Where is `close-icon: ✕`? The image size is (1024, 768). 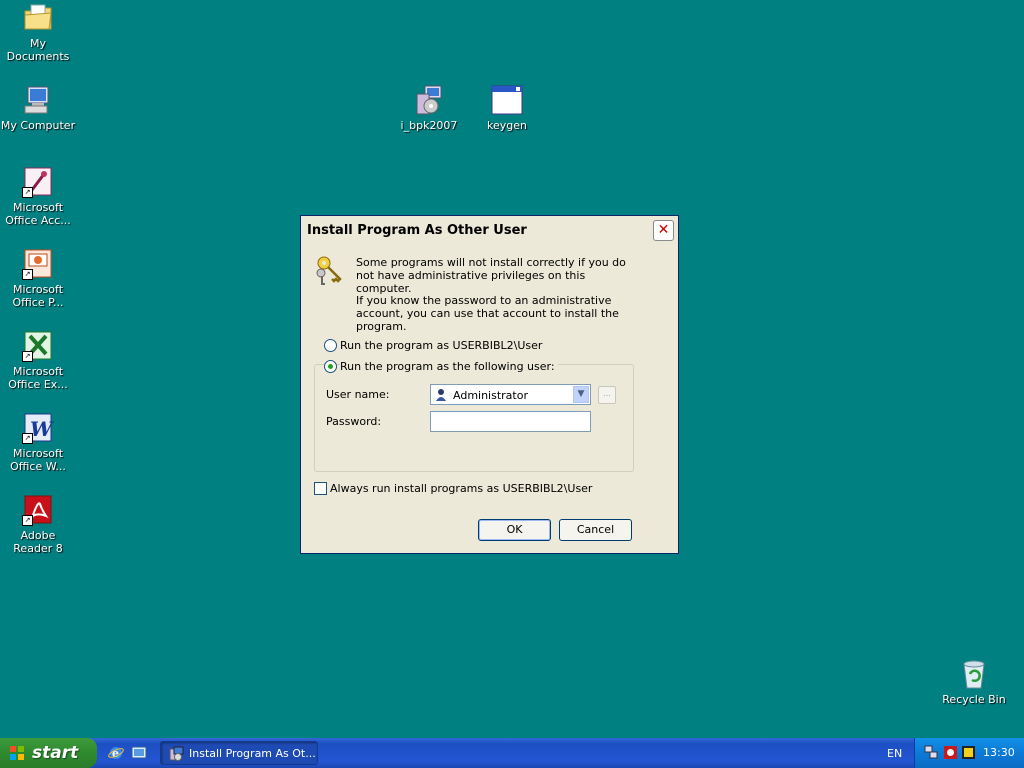 close-icon: ✕ is located at coordinates (663, 230).